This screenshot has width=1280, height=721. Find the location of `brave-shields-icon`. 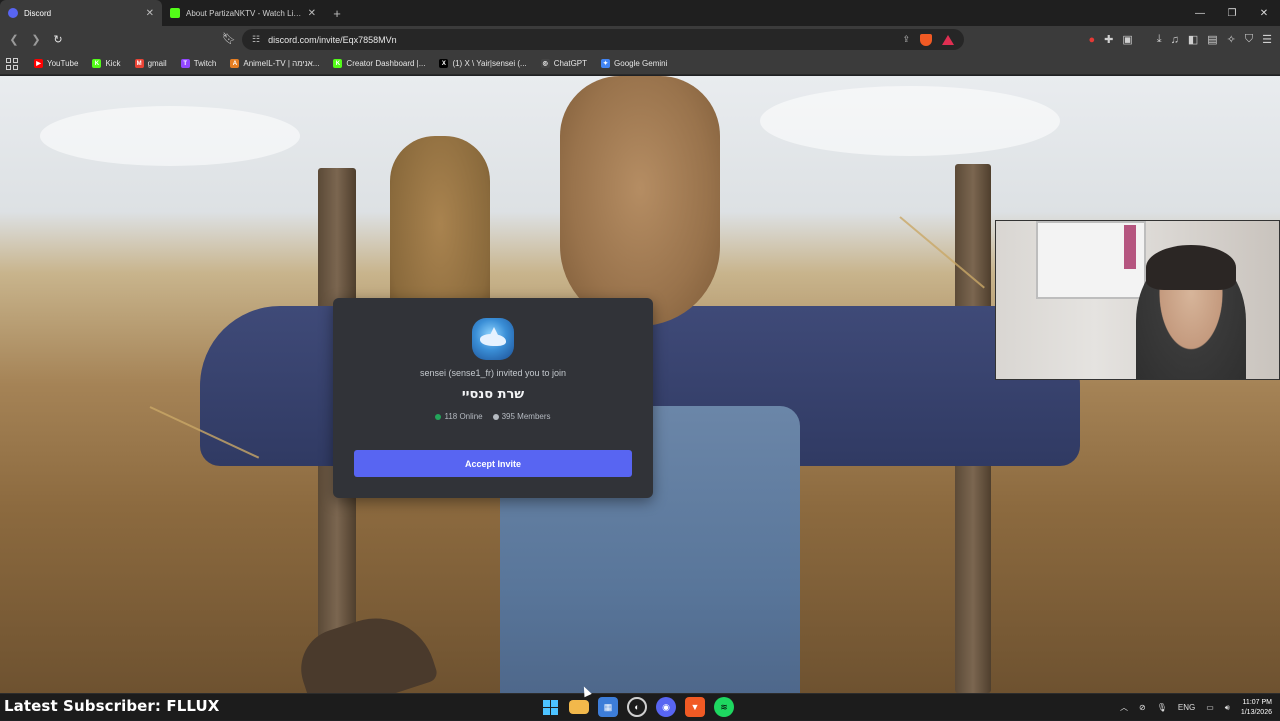

brave-shields-icon is located at coordinates (926, 39).